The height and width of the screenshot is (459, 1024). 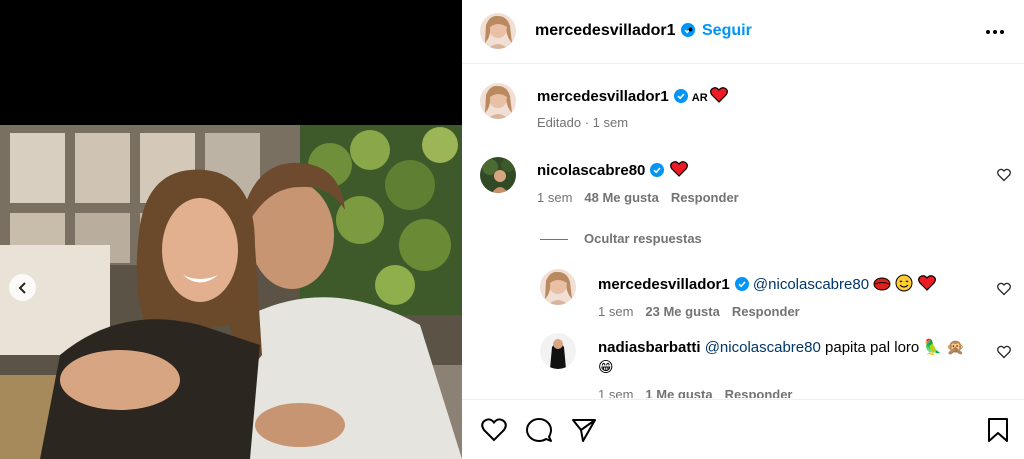 I want to click on reply-text-line-2: 😁, so click(x=606, y=367).